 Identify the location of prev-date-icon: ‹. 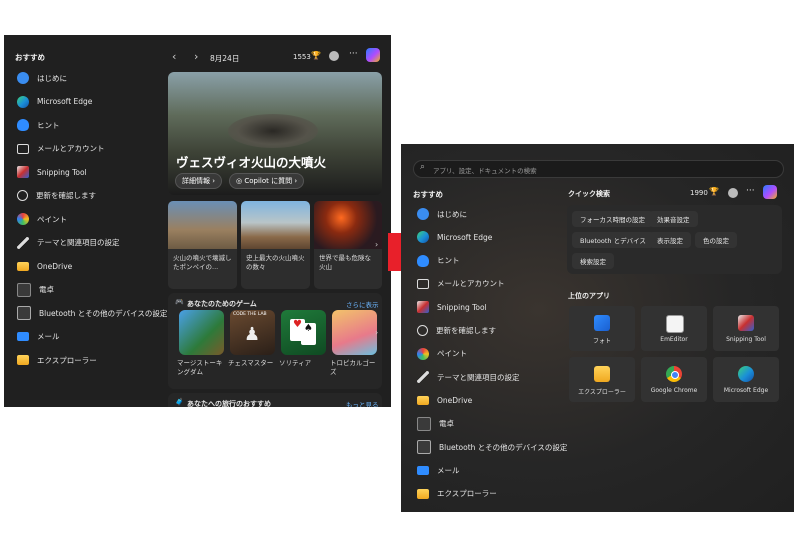
(174, 56).